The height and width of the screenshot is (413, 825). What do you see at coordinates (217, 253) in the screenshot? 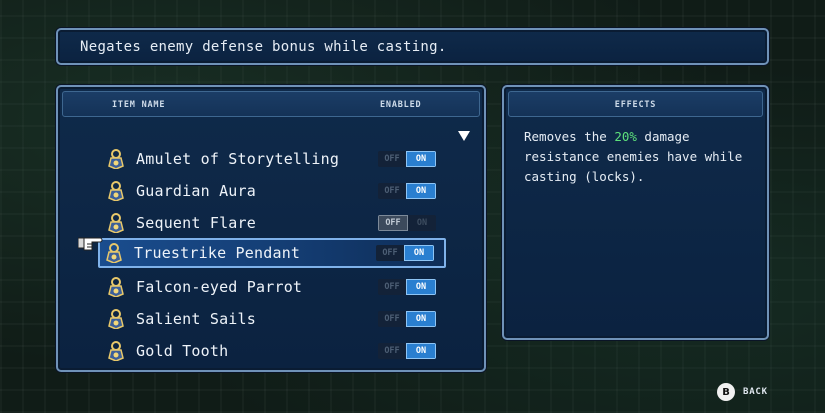
I see `trinket-name: Truestrike Pendant` at bounding box center [217, 253].